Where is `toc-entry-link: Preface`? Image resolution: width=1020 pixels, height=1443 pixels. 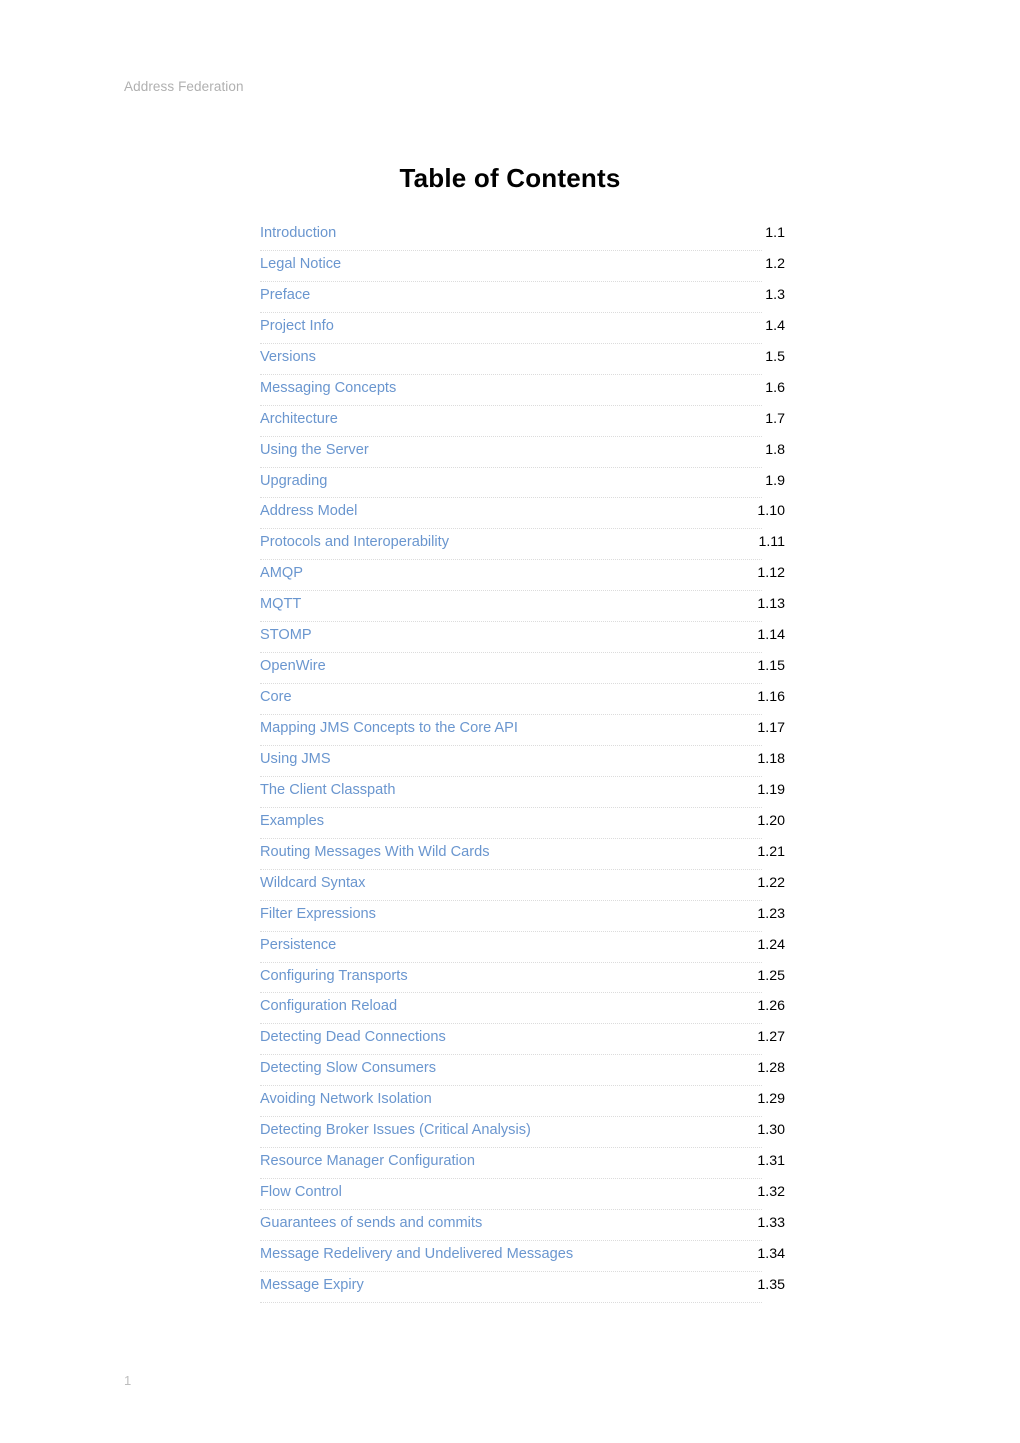 toc-entry-link: Preface is located at coordinates (285, 294).